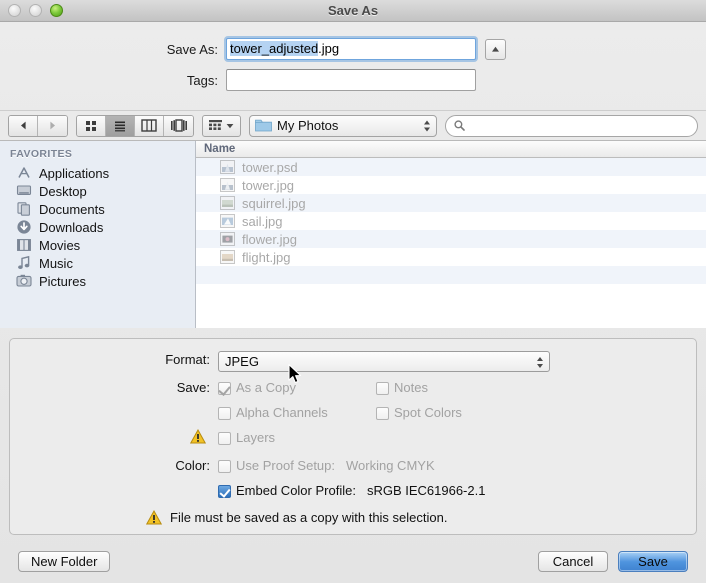  Describe the element at coordinates (60, 245) in the screenshot. I see `sidebar-item-label: Movies` at that location.